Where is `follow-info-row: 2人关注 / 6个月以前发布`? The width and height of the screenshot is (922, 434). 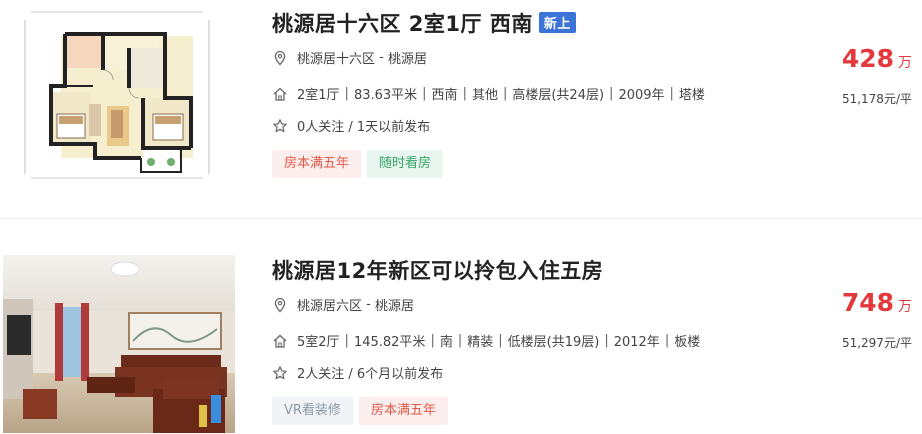 follow-info-row: 2人关注 / 6个月以前发布 is located at coordinates (357, 372).